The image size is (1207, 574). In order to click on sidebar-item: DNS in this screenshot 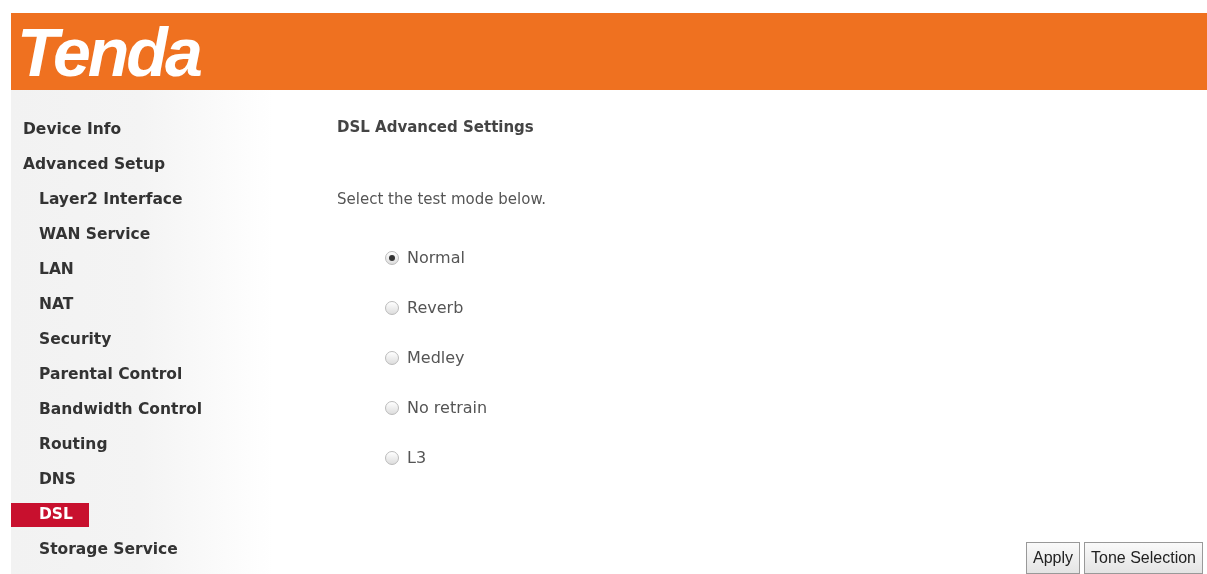, I will do `click(43, 479)`.